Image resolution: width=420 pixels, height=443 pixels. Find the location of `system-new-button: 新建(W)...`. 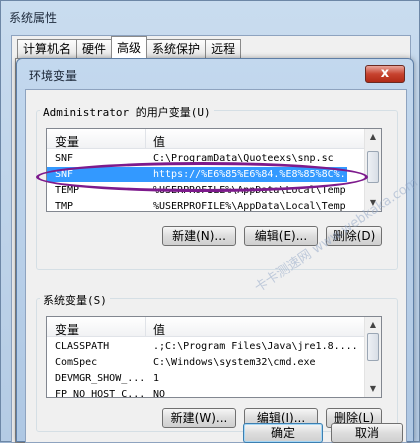

system-new-button: 新建(W)... is located at coordinates (199, 418).